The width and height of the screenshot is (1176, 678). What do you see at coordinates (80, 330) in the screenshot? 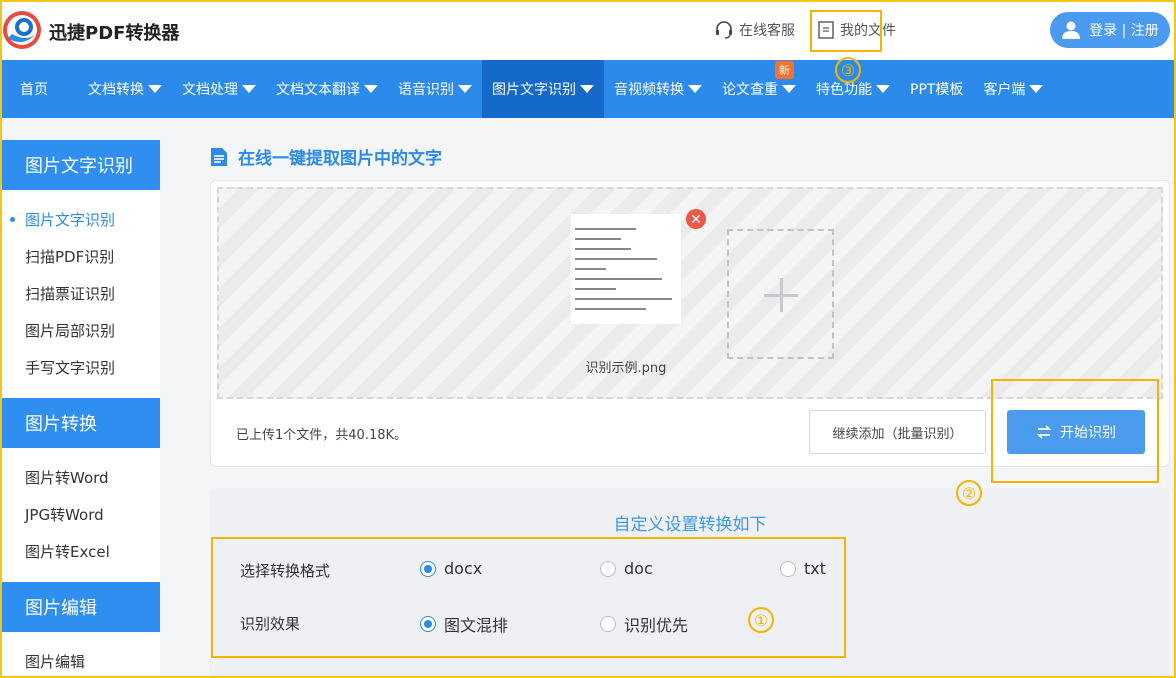
I see `sidebar-item: 图片局部识别` at bounding box center [80, 330].